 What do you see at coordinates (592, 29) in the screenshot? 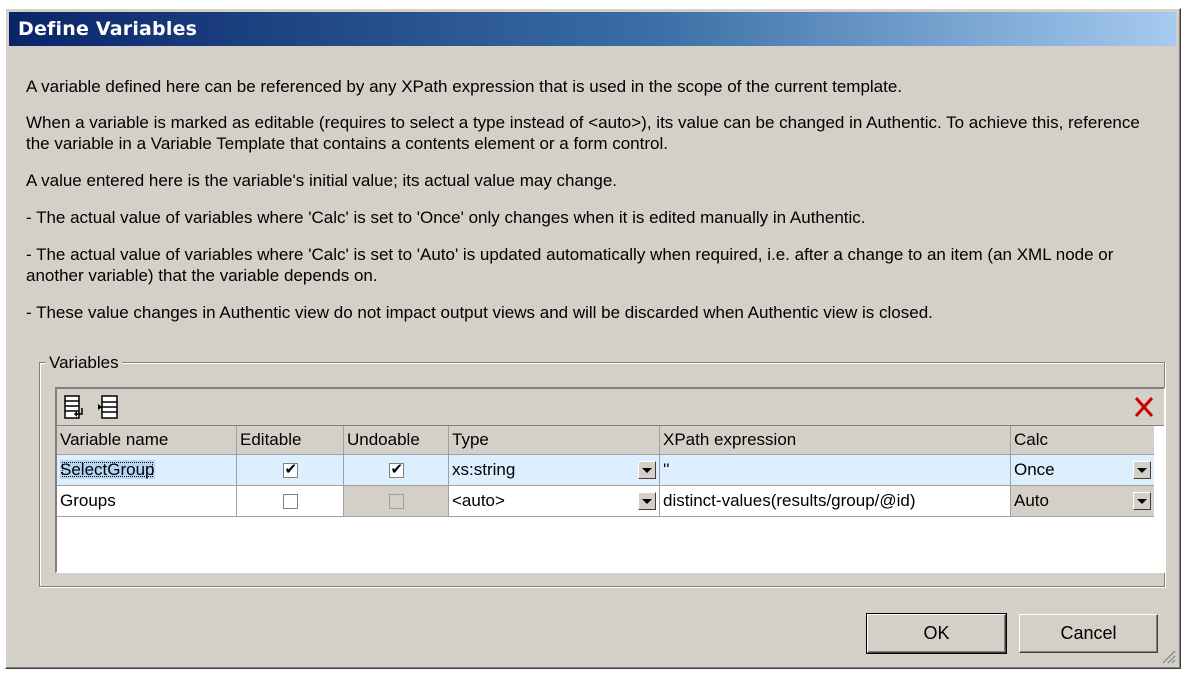
I see `dialog-title: Define Variables` at bounding box center [592, 29].